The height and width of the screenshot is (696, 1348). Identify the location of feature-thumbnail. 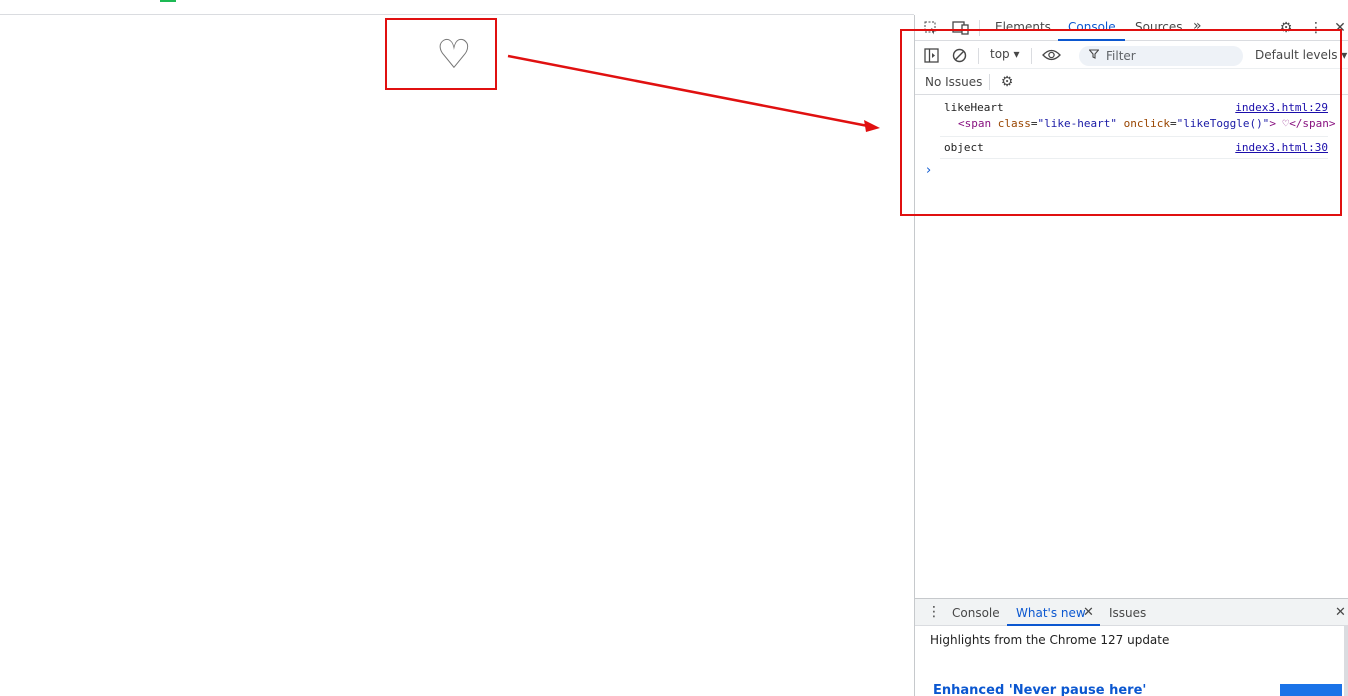
(1311, 690).